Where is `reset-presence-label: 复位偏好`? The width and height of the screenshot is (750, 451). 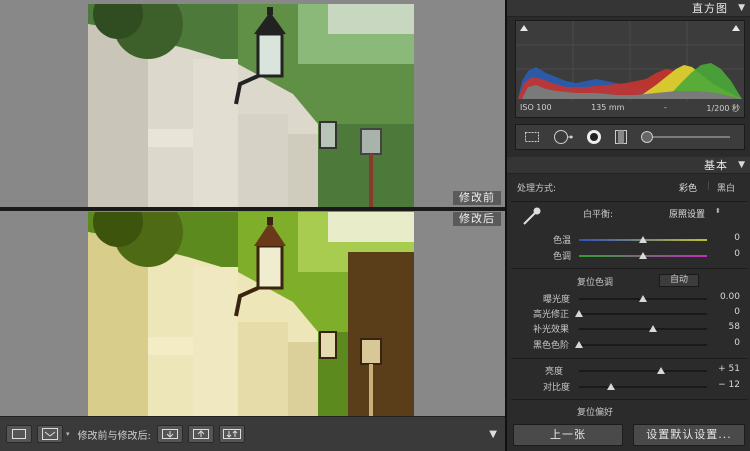 reset-presence-label: 复位偏好 is located at coordinates (595, 411).